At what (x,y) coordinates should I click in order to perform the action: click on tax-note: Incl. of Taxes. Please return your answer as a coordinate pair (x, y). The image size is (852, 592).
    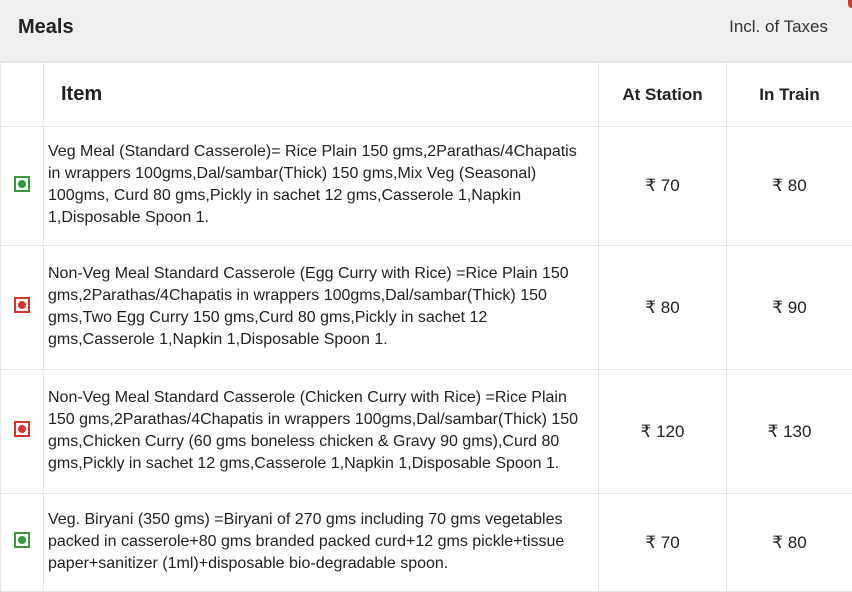
    Looking at the image, I should click on (778, 27).